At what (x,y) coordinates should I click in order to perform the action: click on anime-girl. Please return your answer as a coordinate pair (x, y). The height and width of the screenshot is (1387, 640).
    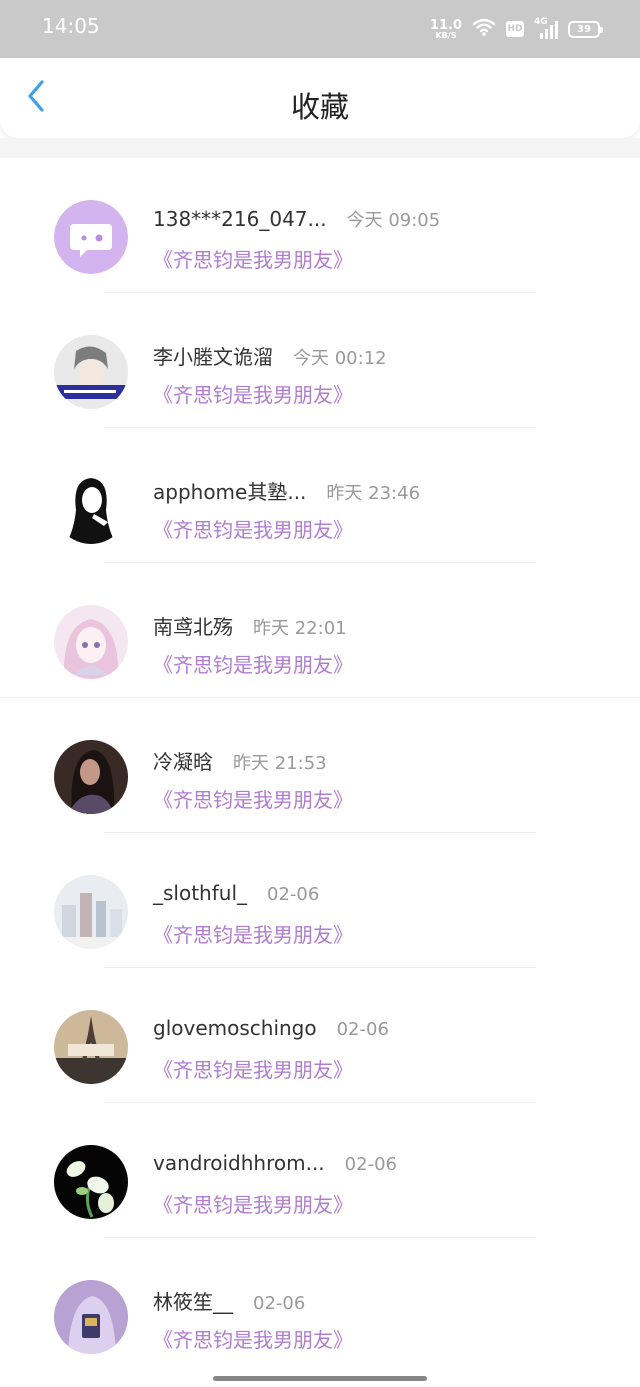
    Looking at the image, I should click on (91, 642).